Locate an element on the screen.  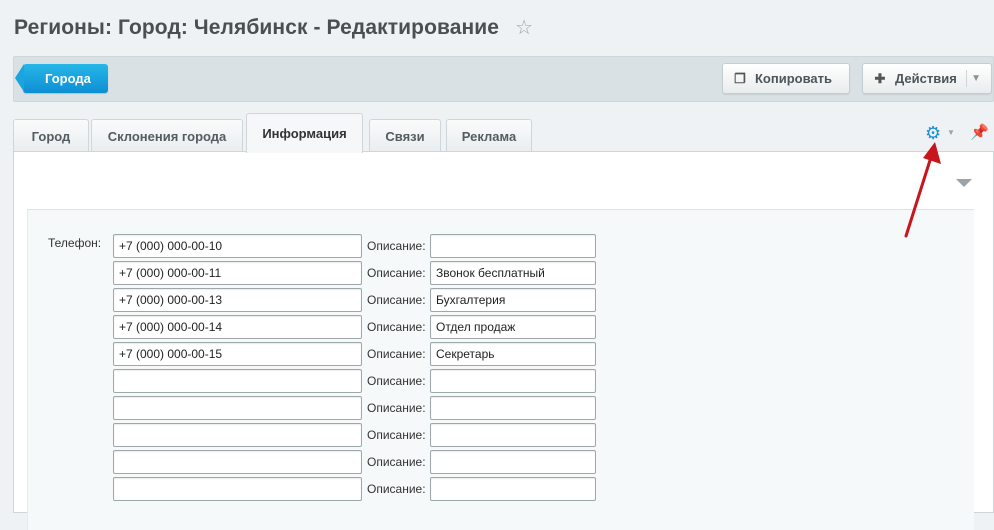
actions-button: ✚ Действия ▼ is located at coordinates (927, 78).